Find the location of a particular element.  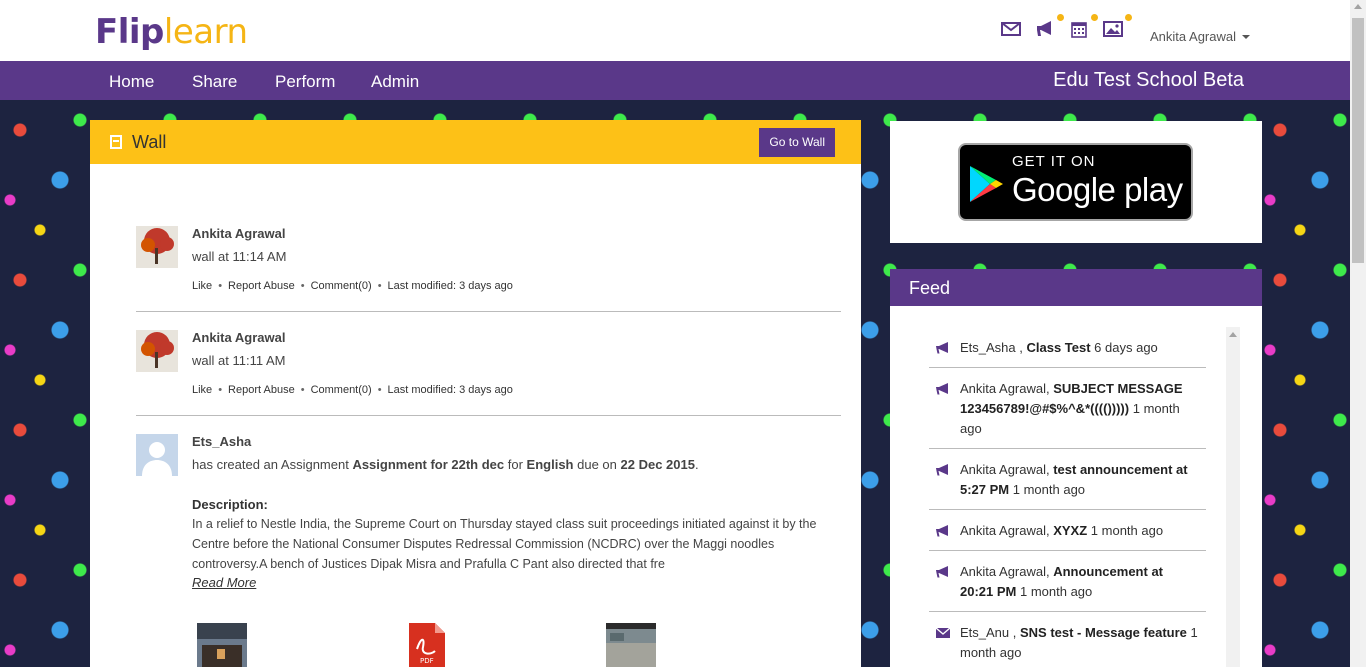

school-name: Edu Test School Beta is located at coordinates (1148, 80).